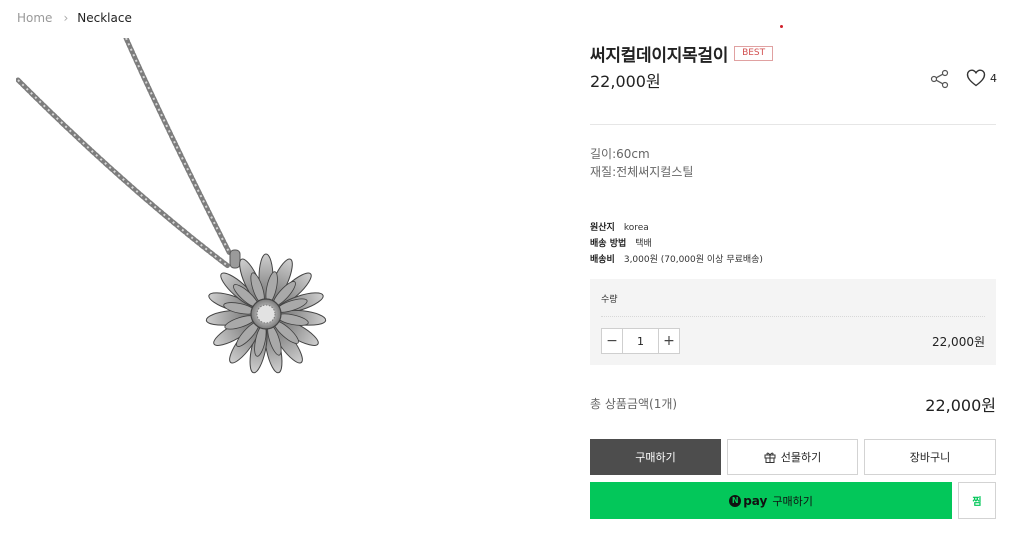 The height and width of the screenshot is (546, 1024). What do you see at coordinates (636, 228) in the screenshot?
I see `info-value-origin: korea` at bounding box center [636, 228].